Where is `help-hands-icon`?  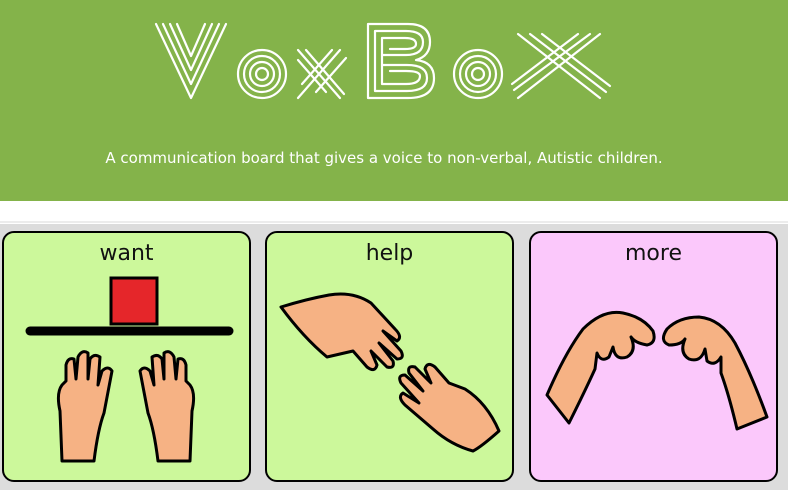
help-hands-icon is located at coordinates (390, 372).